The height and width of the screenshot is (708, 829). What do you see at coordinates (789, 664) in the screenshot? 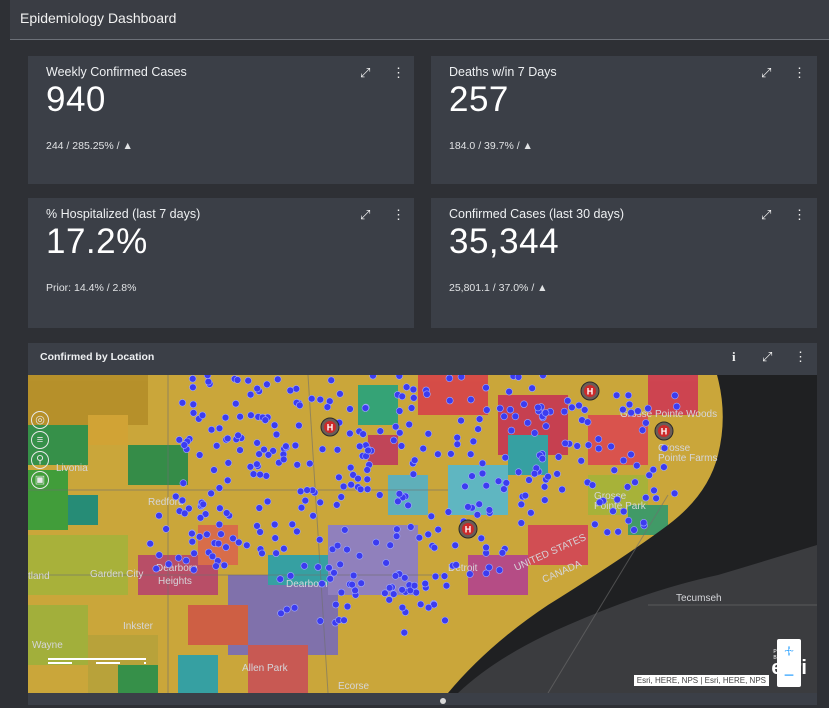
I see `esri-logo: POWERED BY esri` at bounding box center [789, 664].